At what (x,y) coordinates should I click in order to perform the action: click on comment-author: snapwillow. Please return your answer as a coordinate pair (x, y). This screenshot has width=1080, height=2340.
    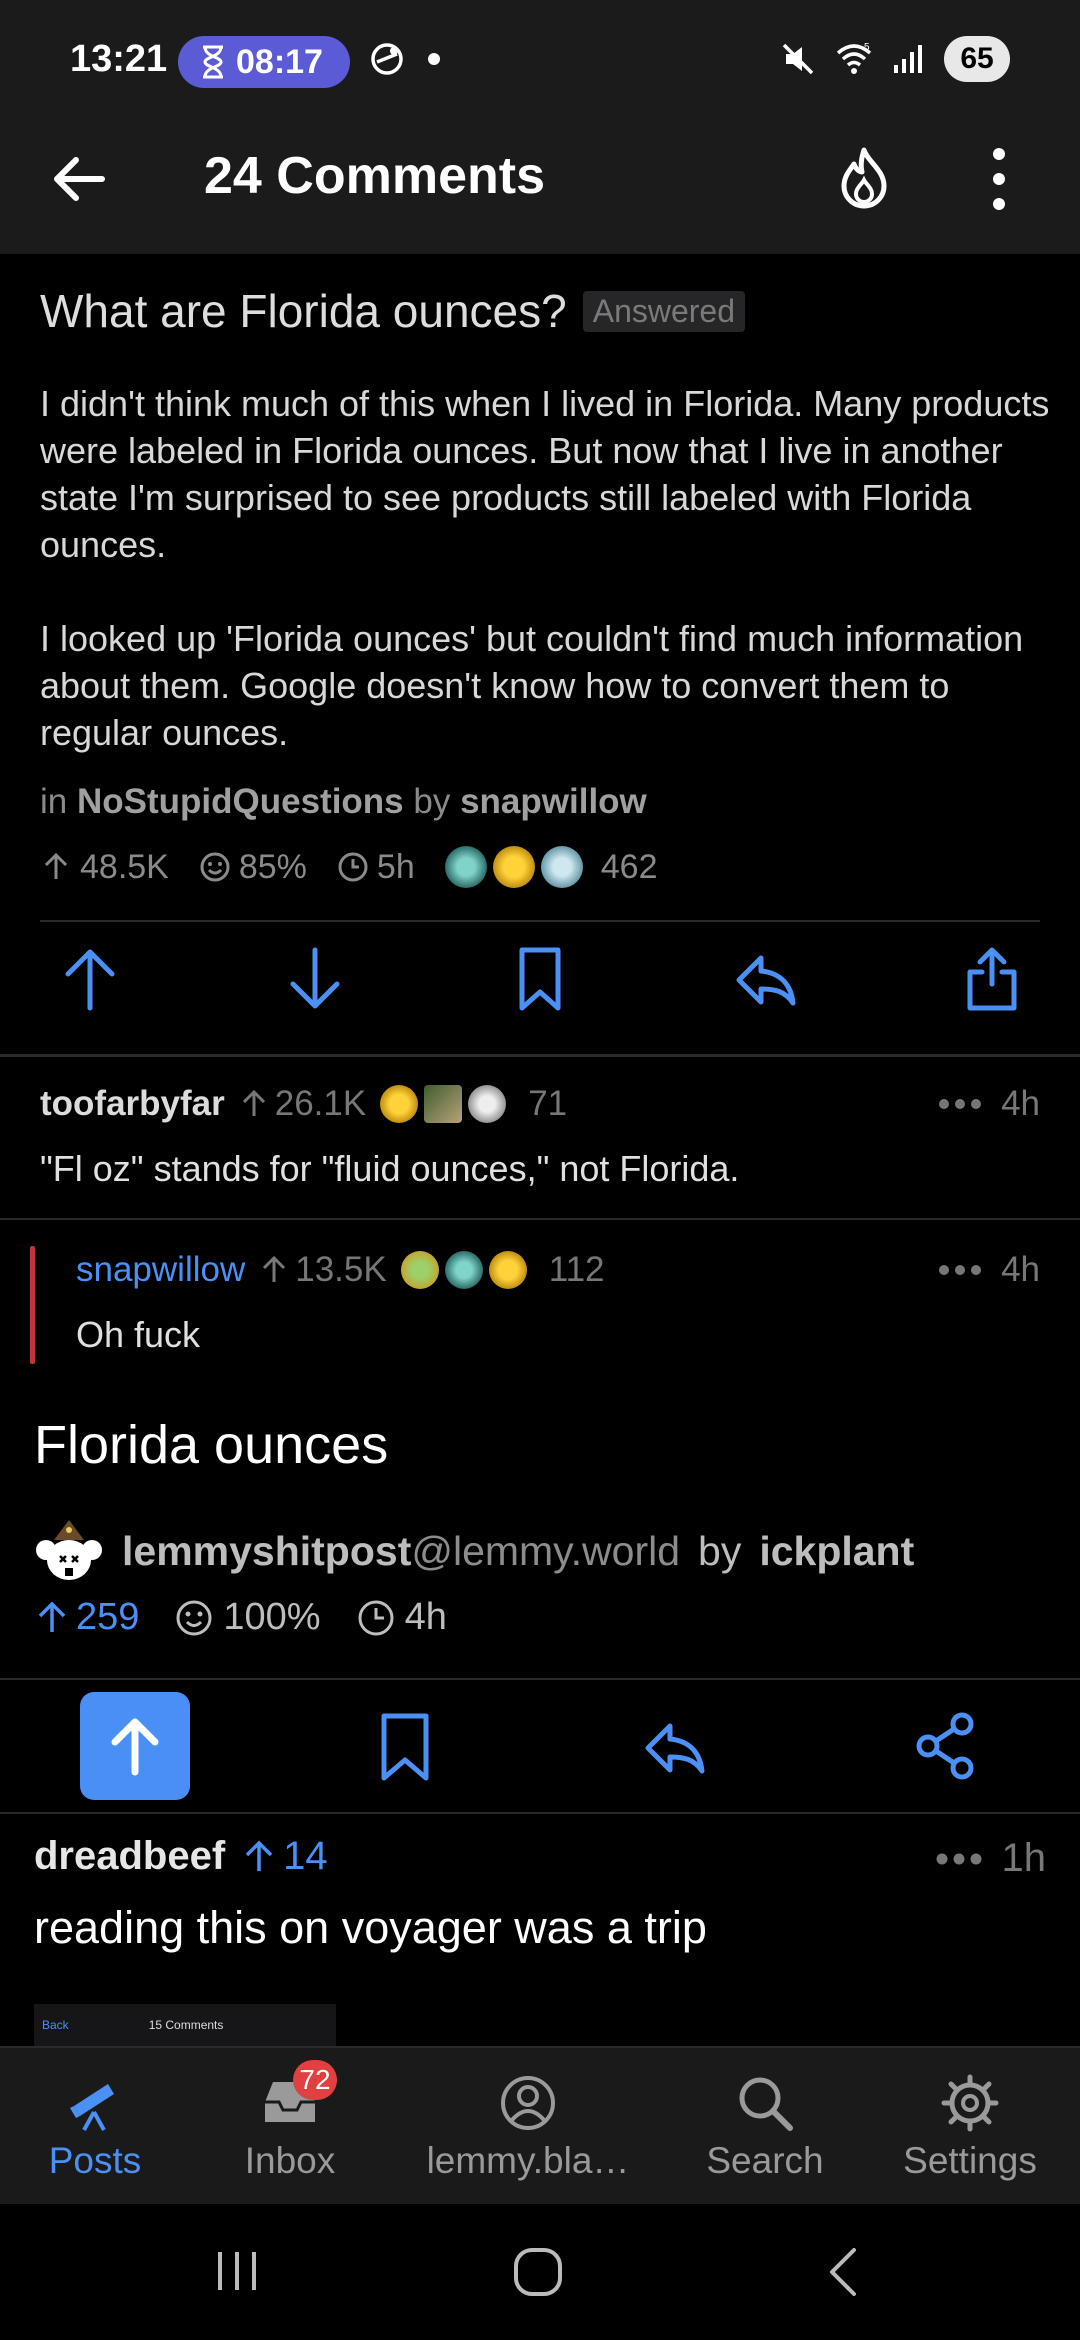
    Looking at the image, I should click on (160, 1270).